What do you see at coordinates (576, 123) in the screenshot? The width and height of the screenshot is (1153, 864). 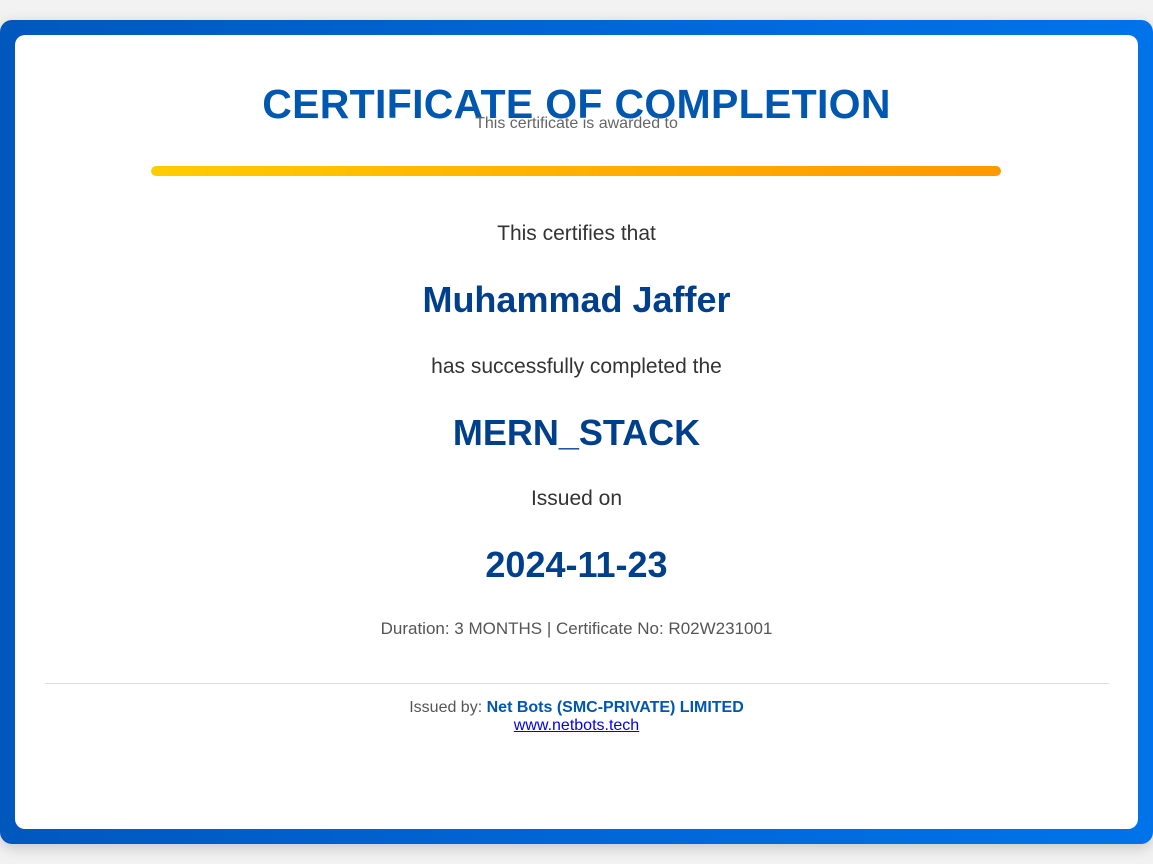 I see `certificate-subtitle: This certificate is awarded to` at bounding box center [576, 123].